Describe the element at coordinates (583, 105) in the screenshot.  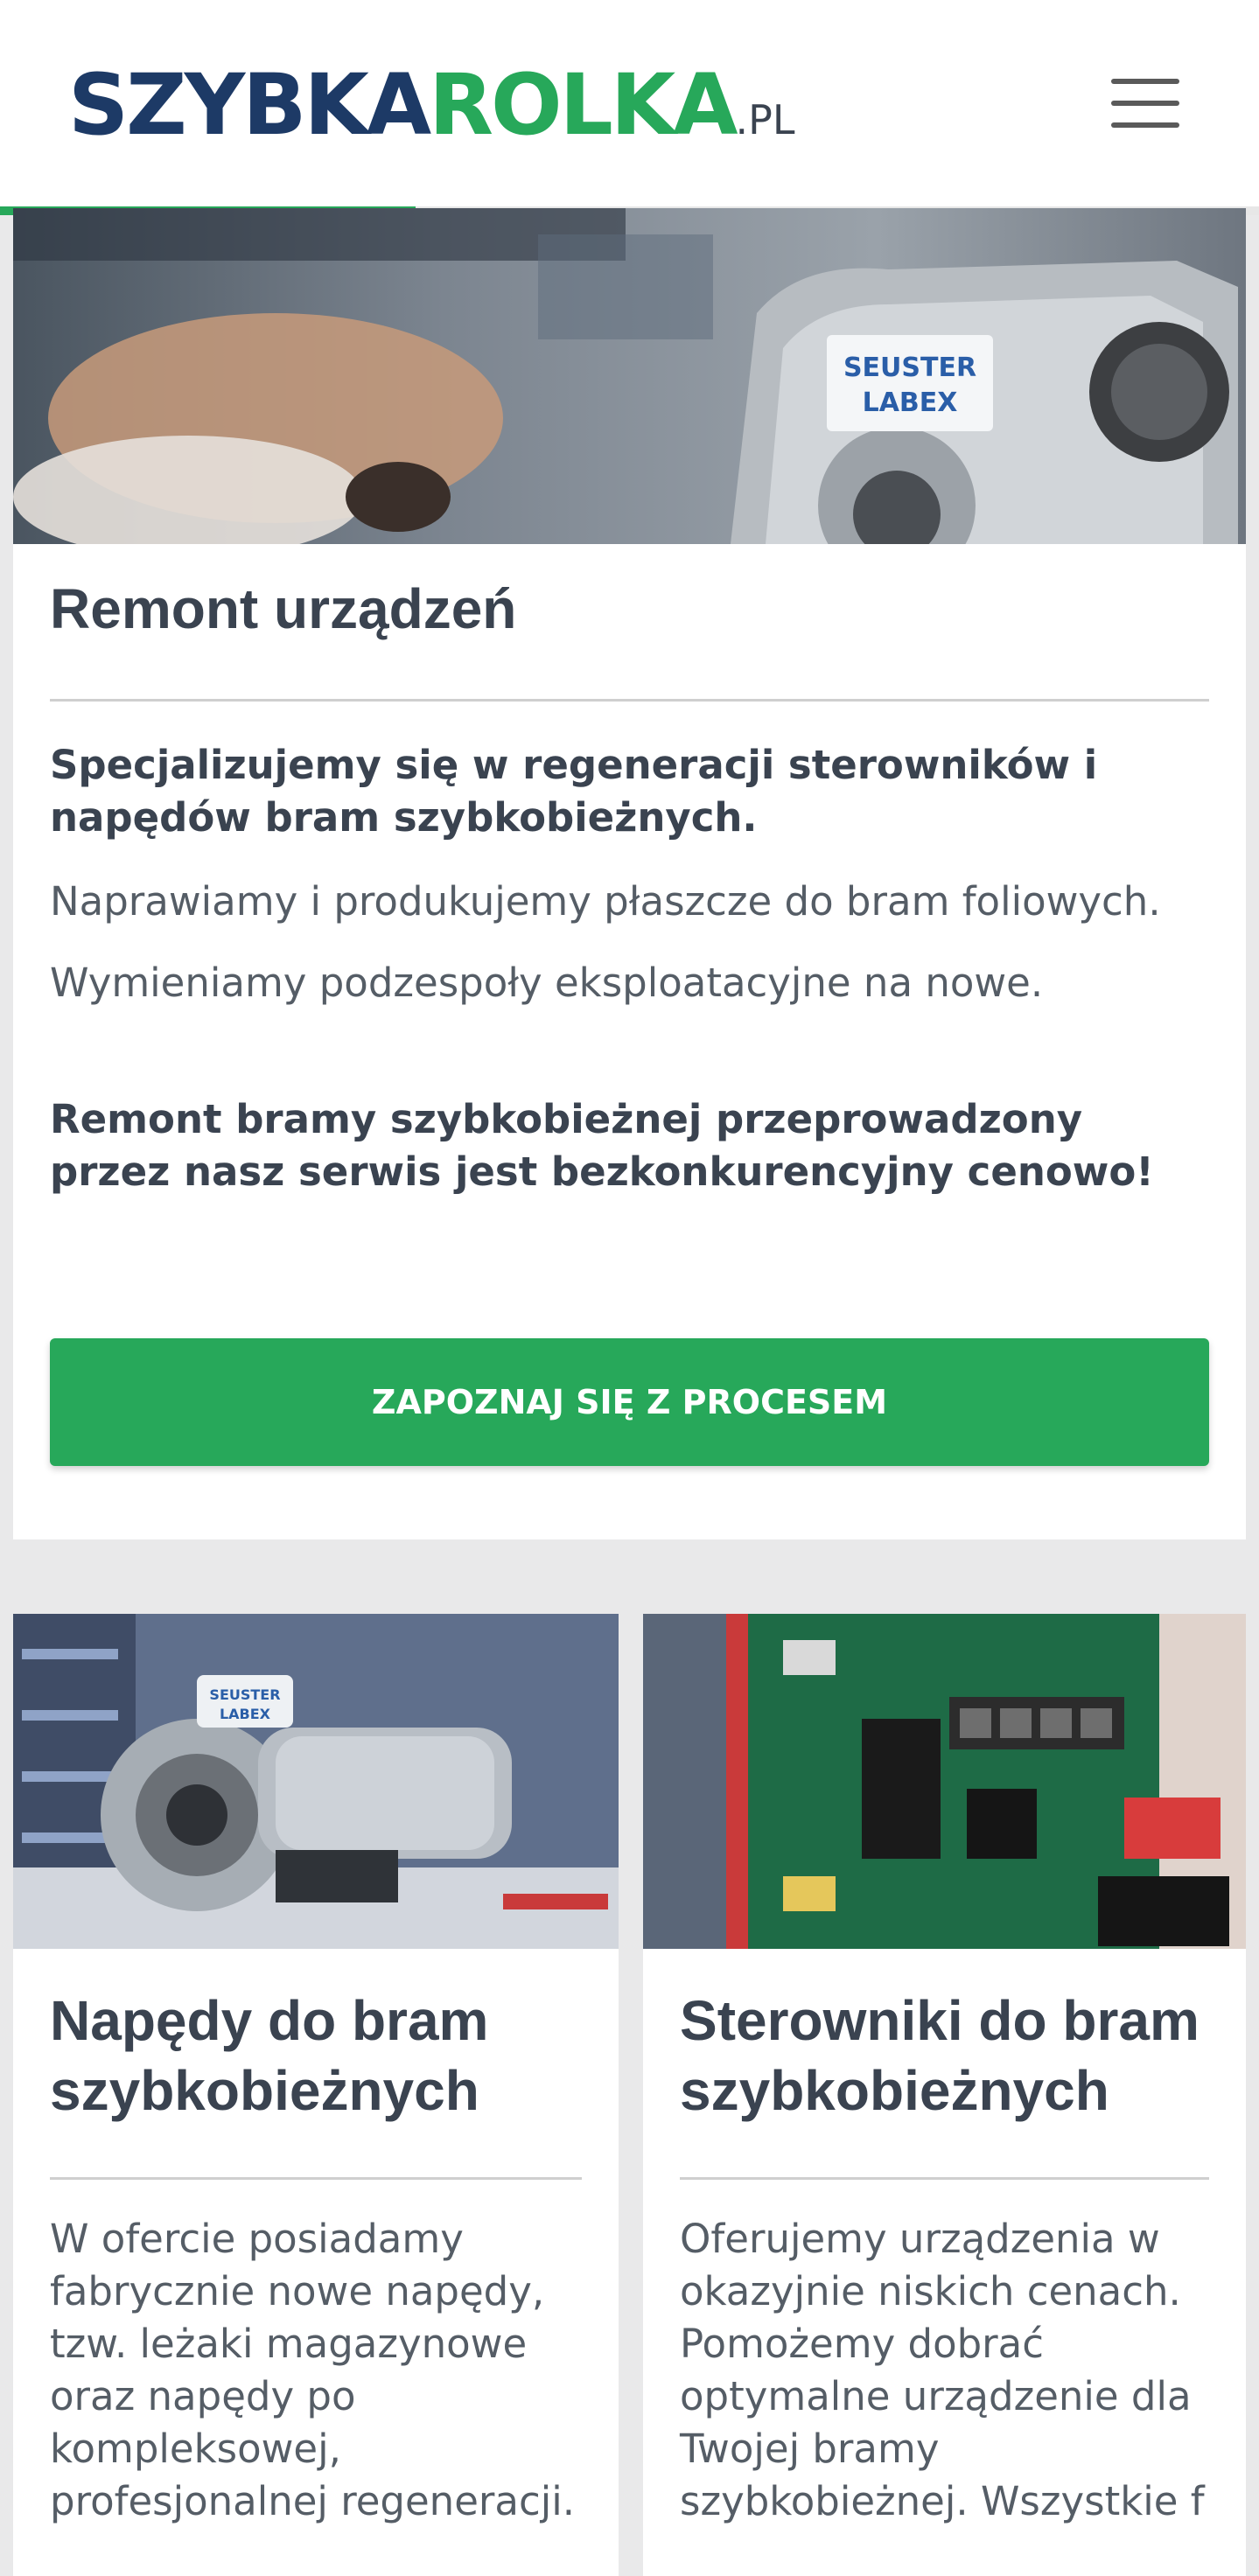
I see `logo-part-rolka: ROLKA` at that location.